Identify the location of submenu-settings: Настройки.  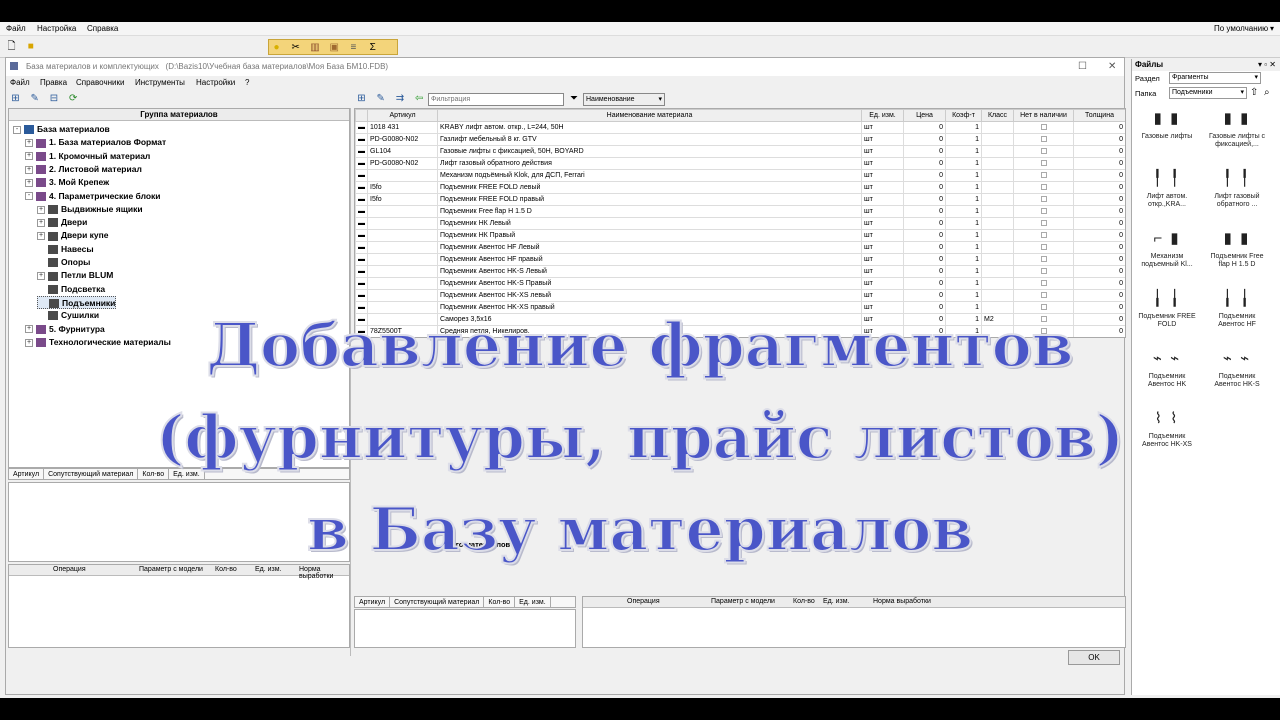
(215, 82).